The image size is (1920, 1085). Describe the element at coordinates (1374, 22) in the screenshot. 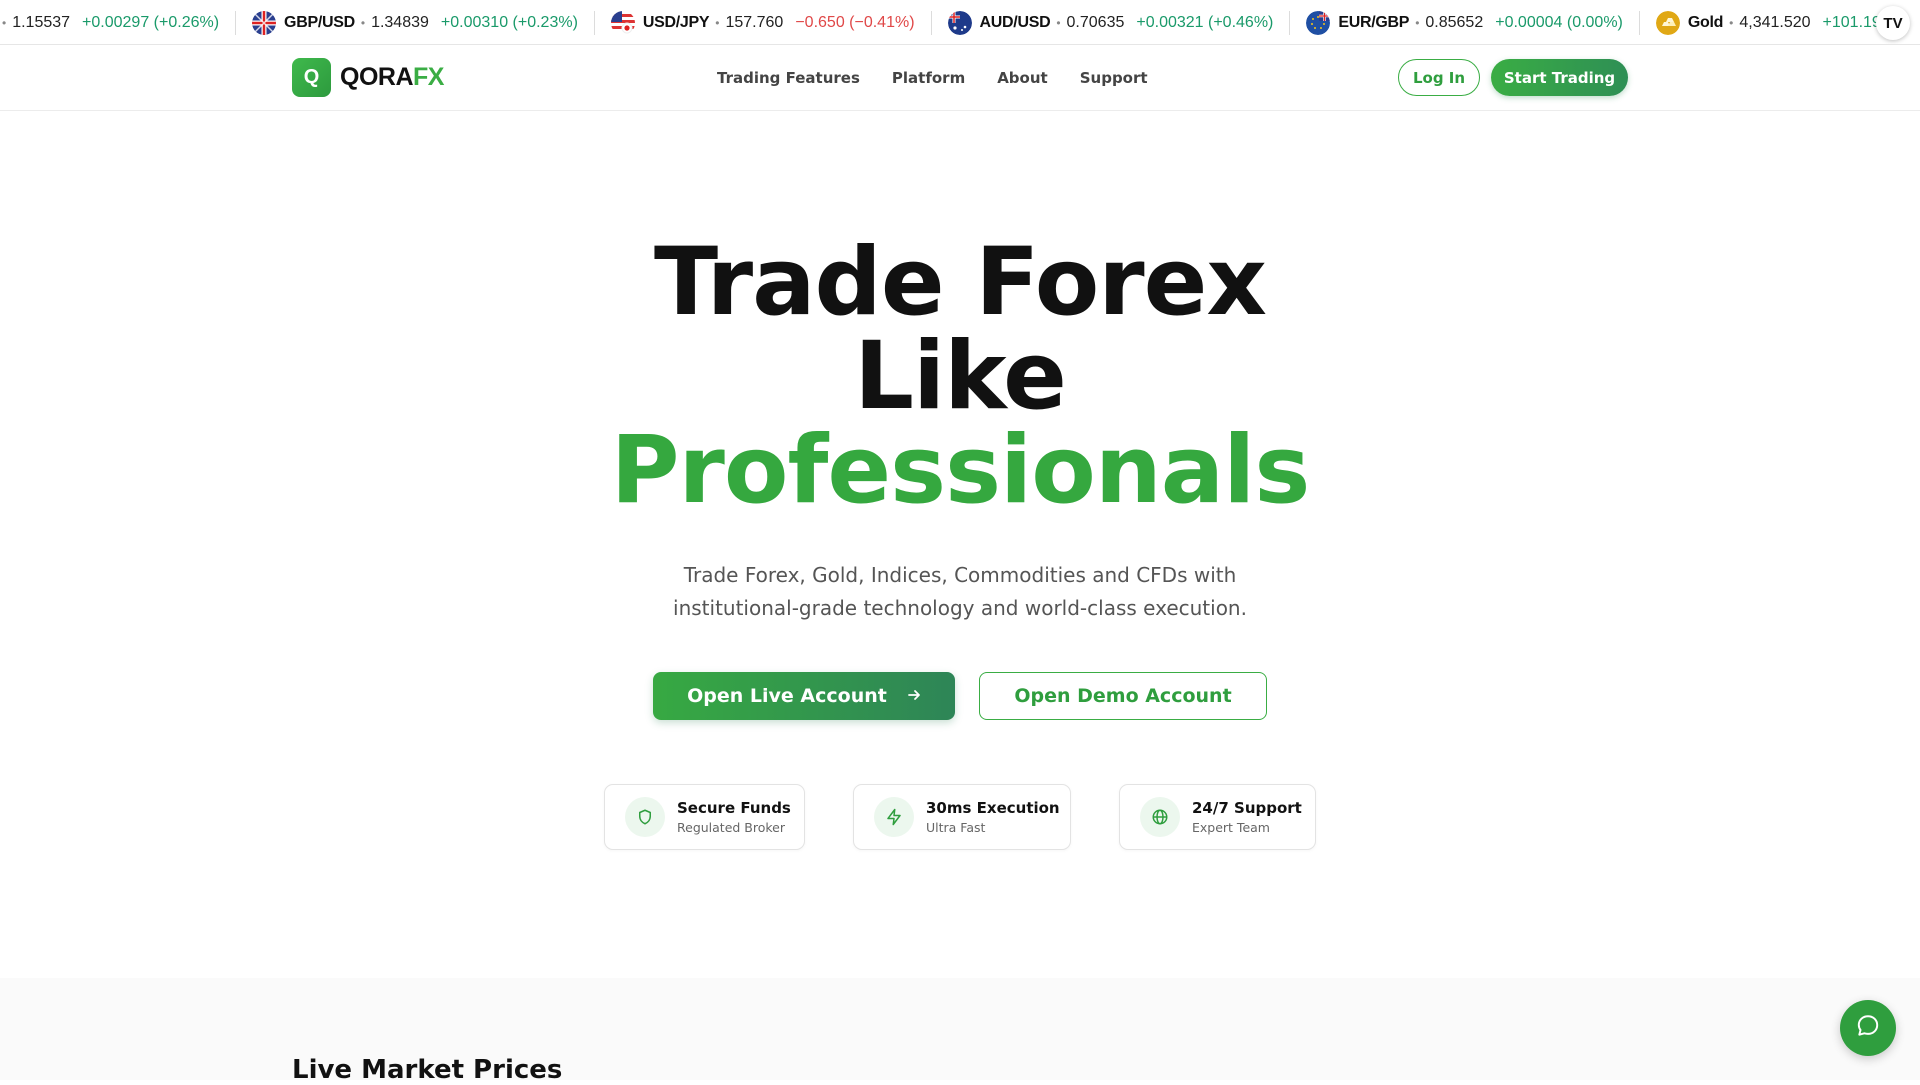

I see `ticker-symbol: EUR/GBP` at that location.